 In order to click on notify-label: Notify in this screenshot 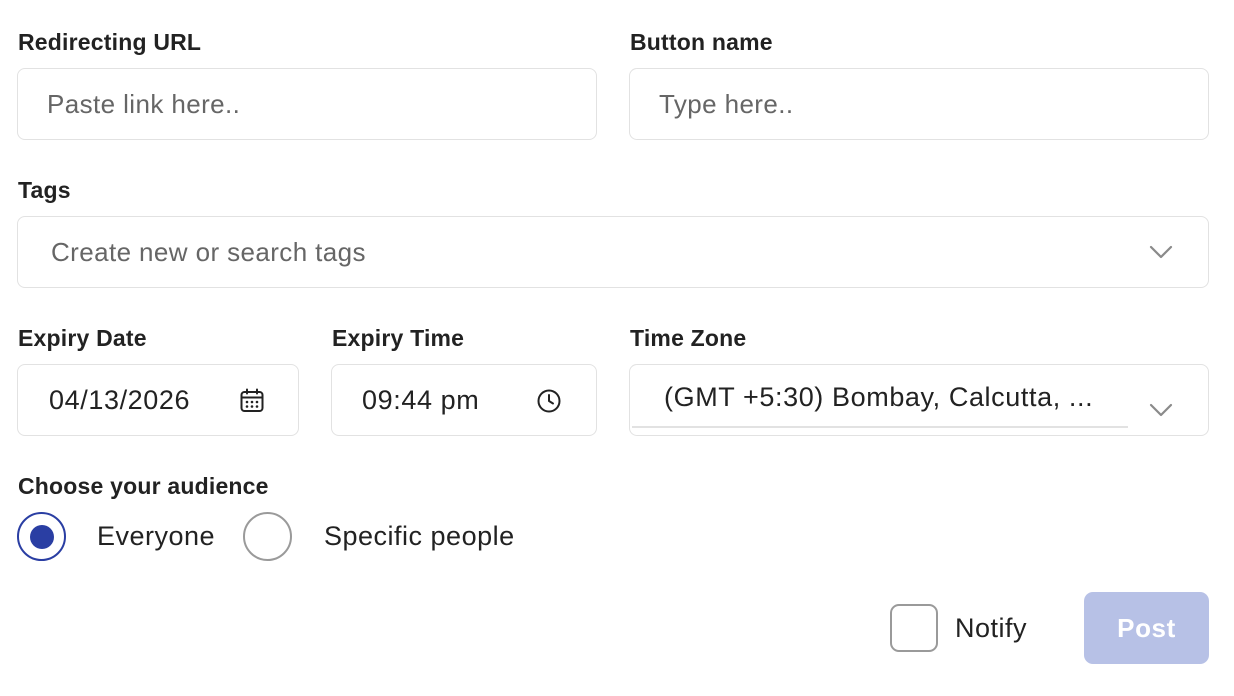, I will do `click(991, 628)`.